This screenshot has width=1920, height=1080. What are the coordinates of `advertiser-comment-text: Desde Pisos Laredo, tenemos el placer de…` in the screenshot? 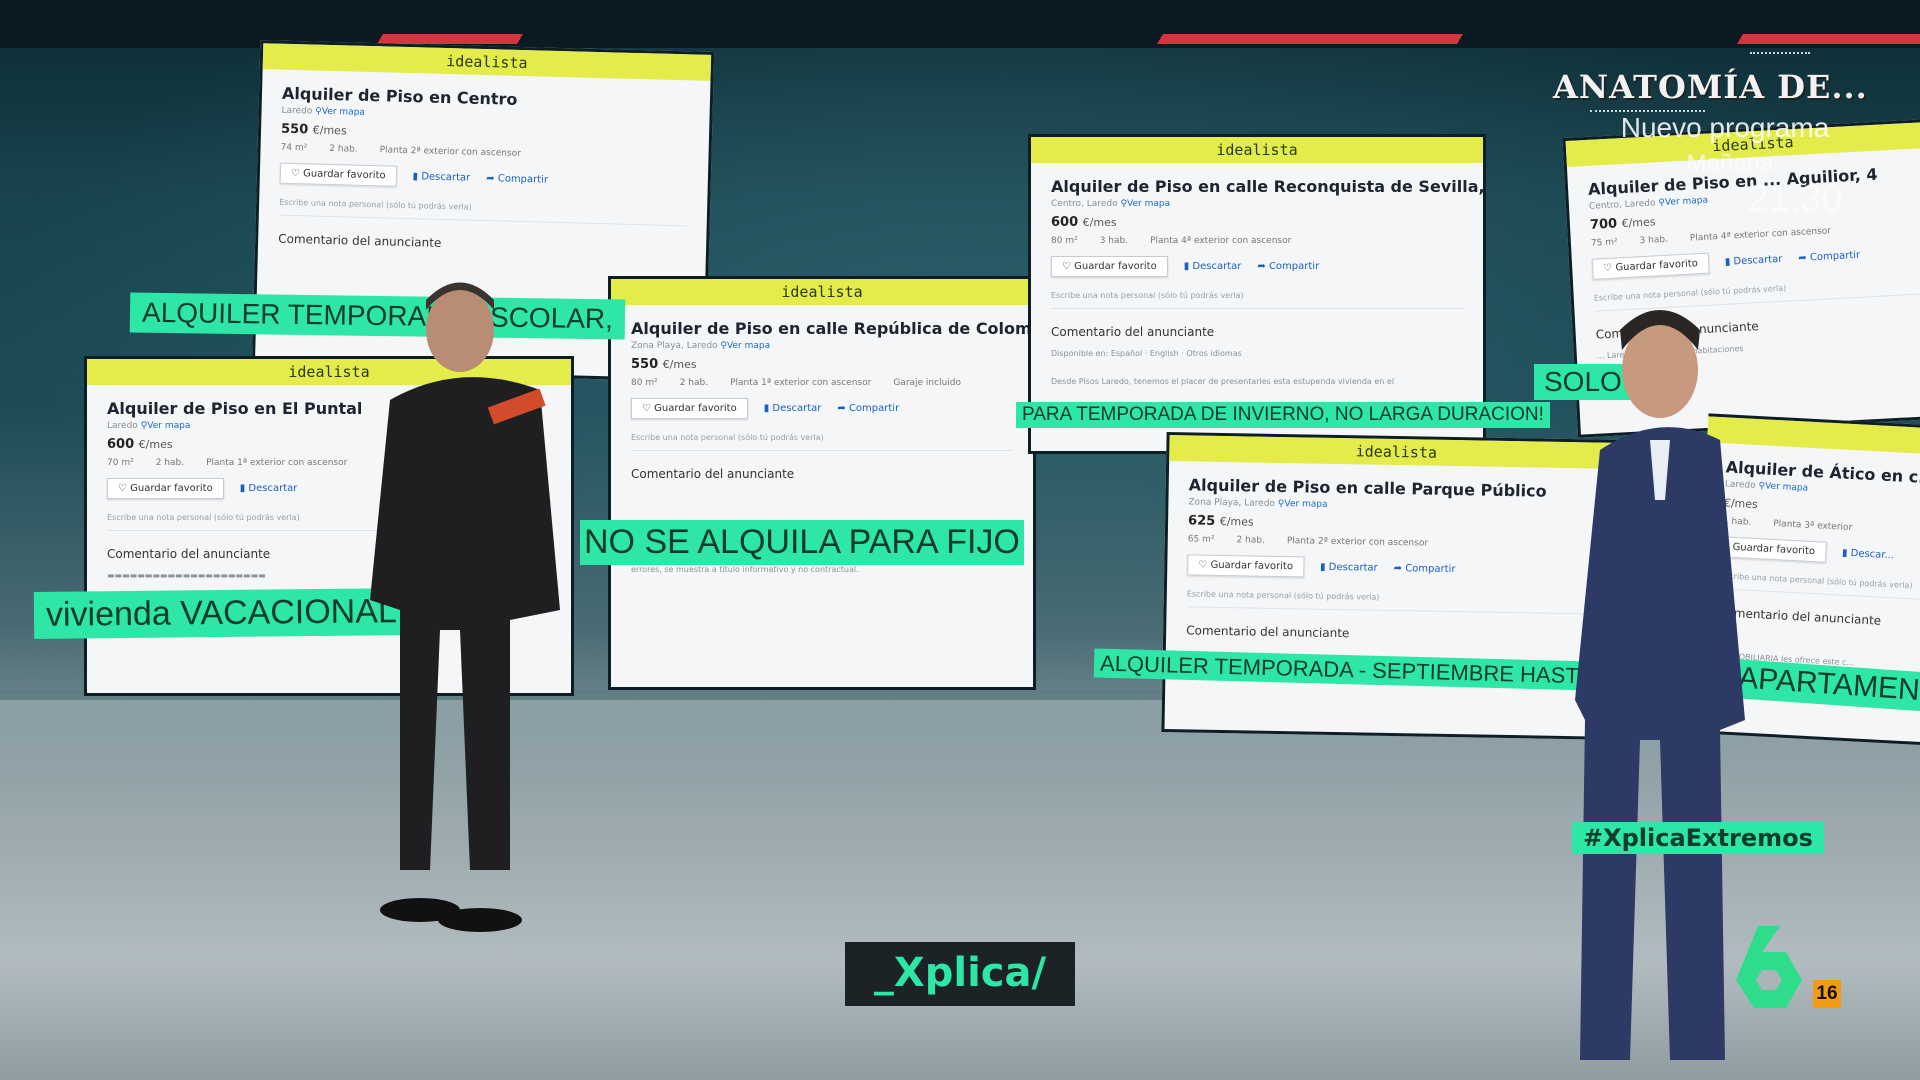 It's located at (1223, 381).